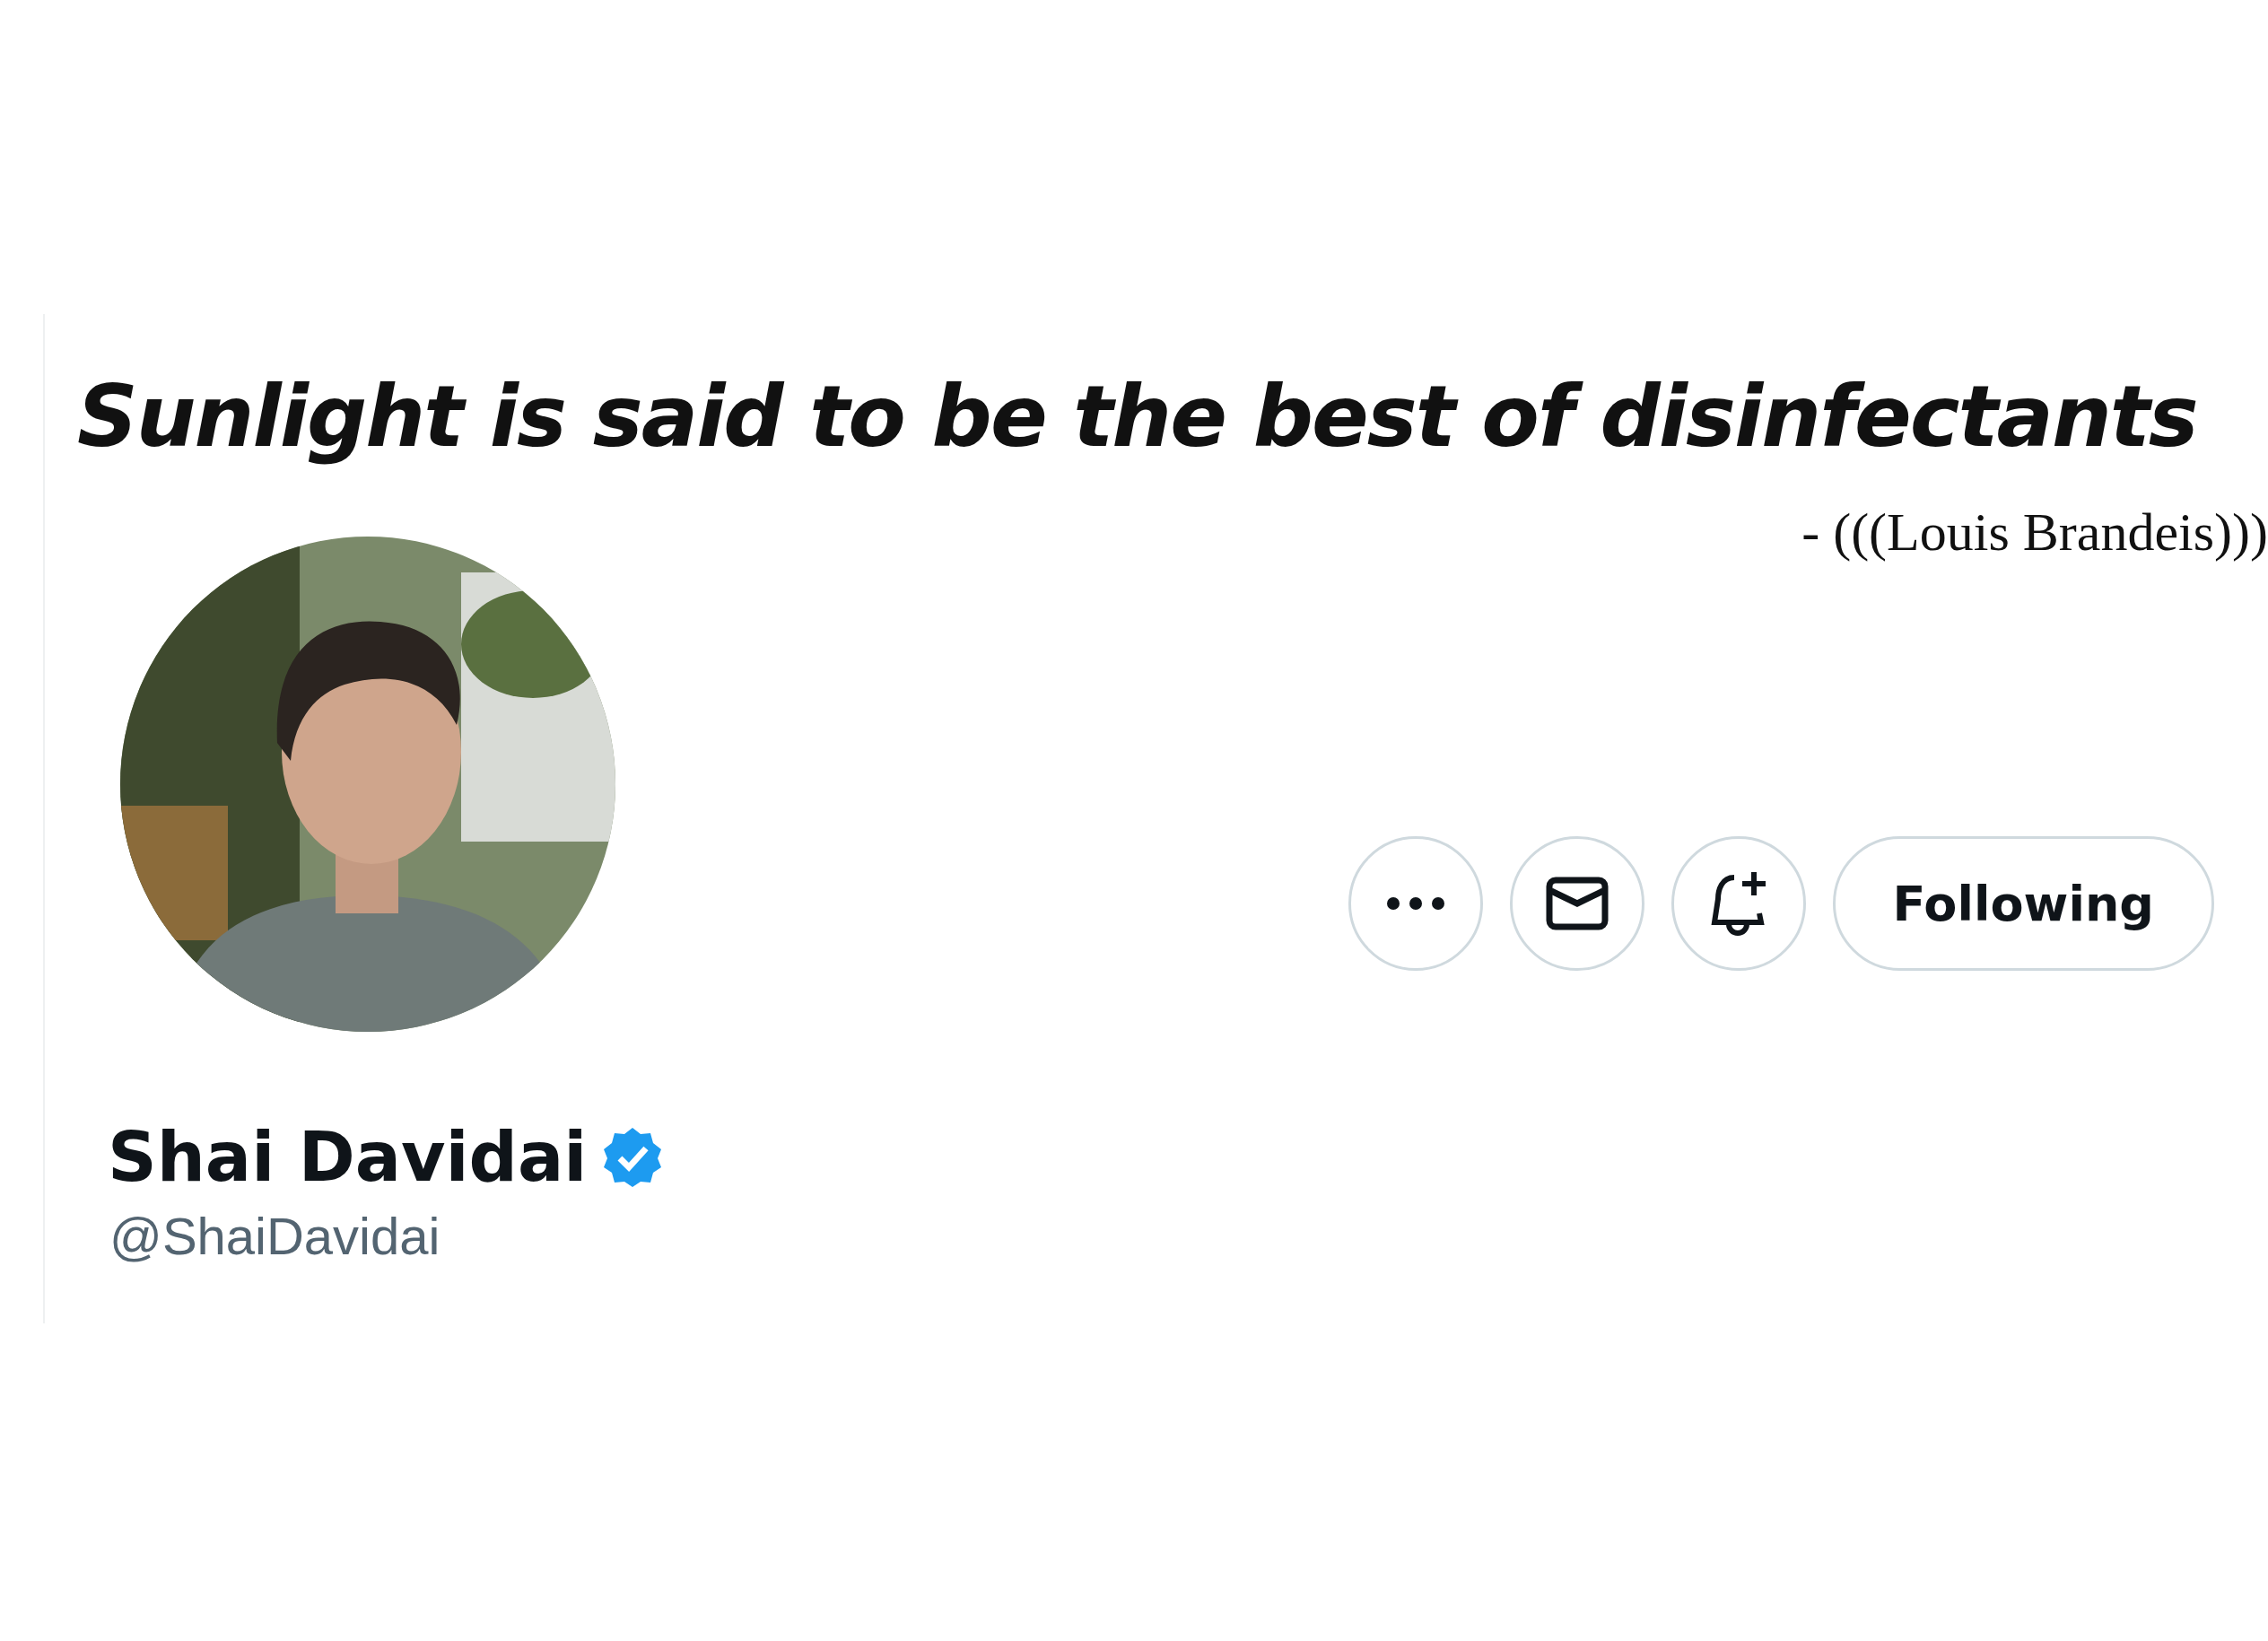 This screenshot has width=2268, height=1641. What do you see at coordinates (2023, 903) in the screenshot?
I see `following-button: Following` at bounding box center [2023, 903].